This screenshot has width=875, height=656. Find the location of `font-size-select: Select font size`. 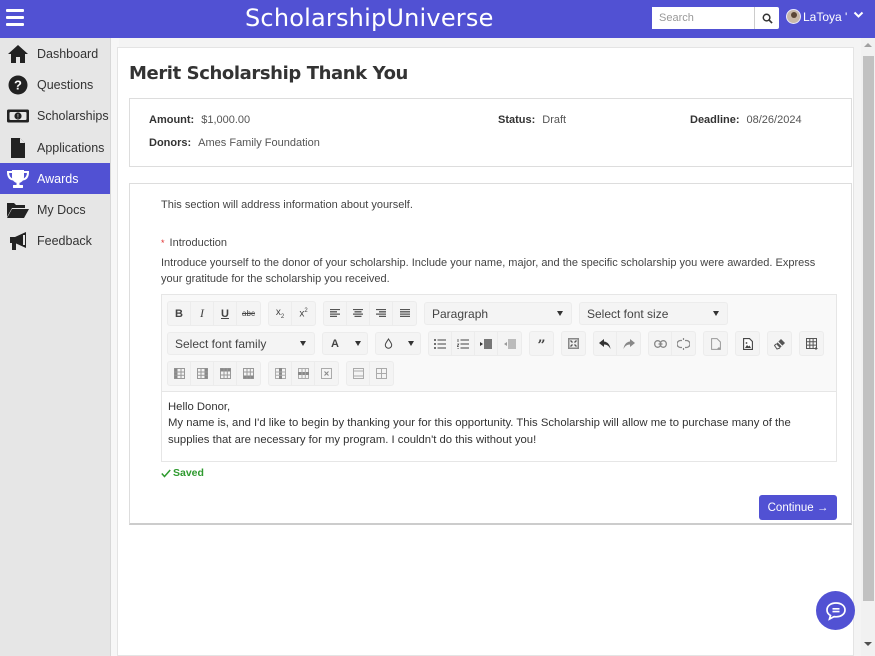

font-size-select: Select font size is located at coordinates (653, 313).